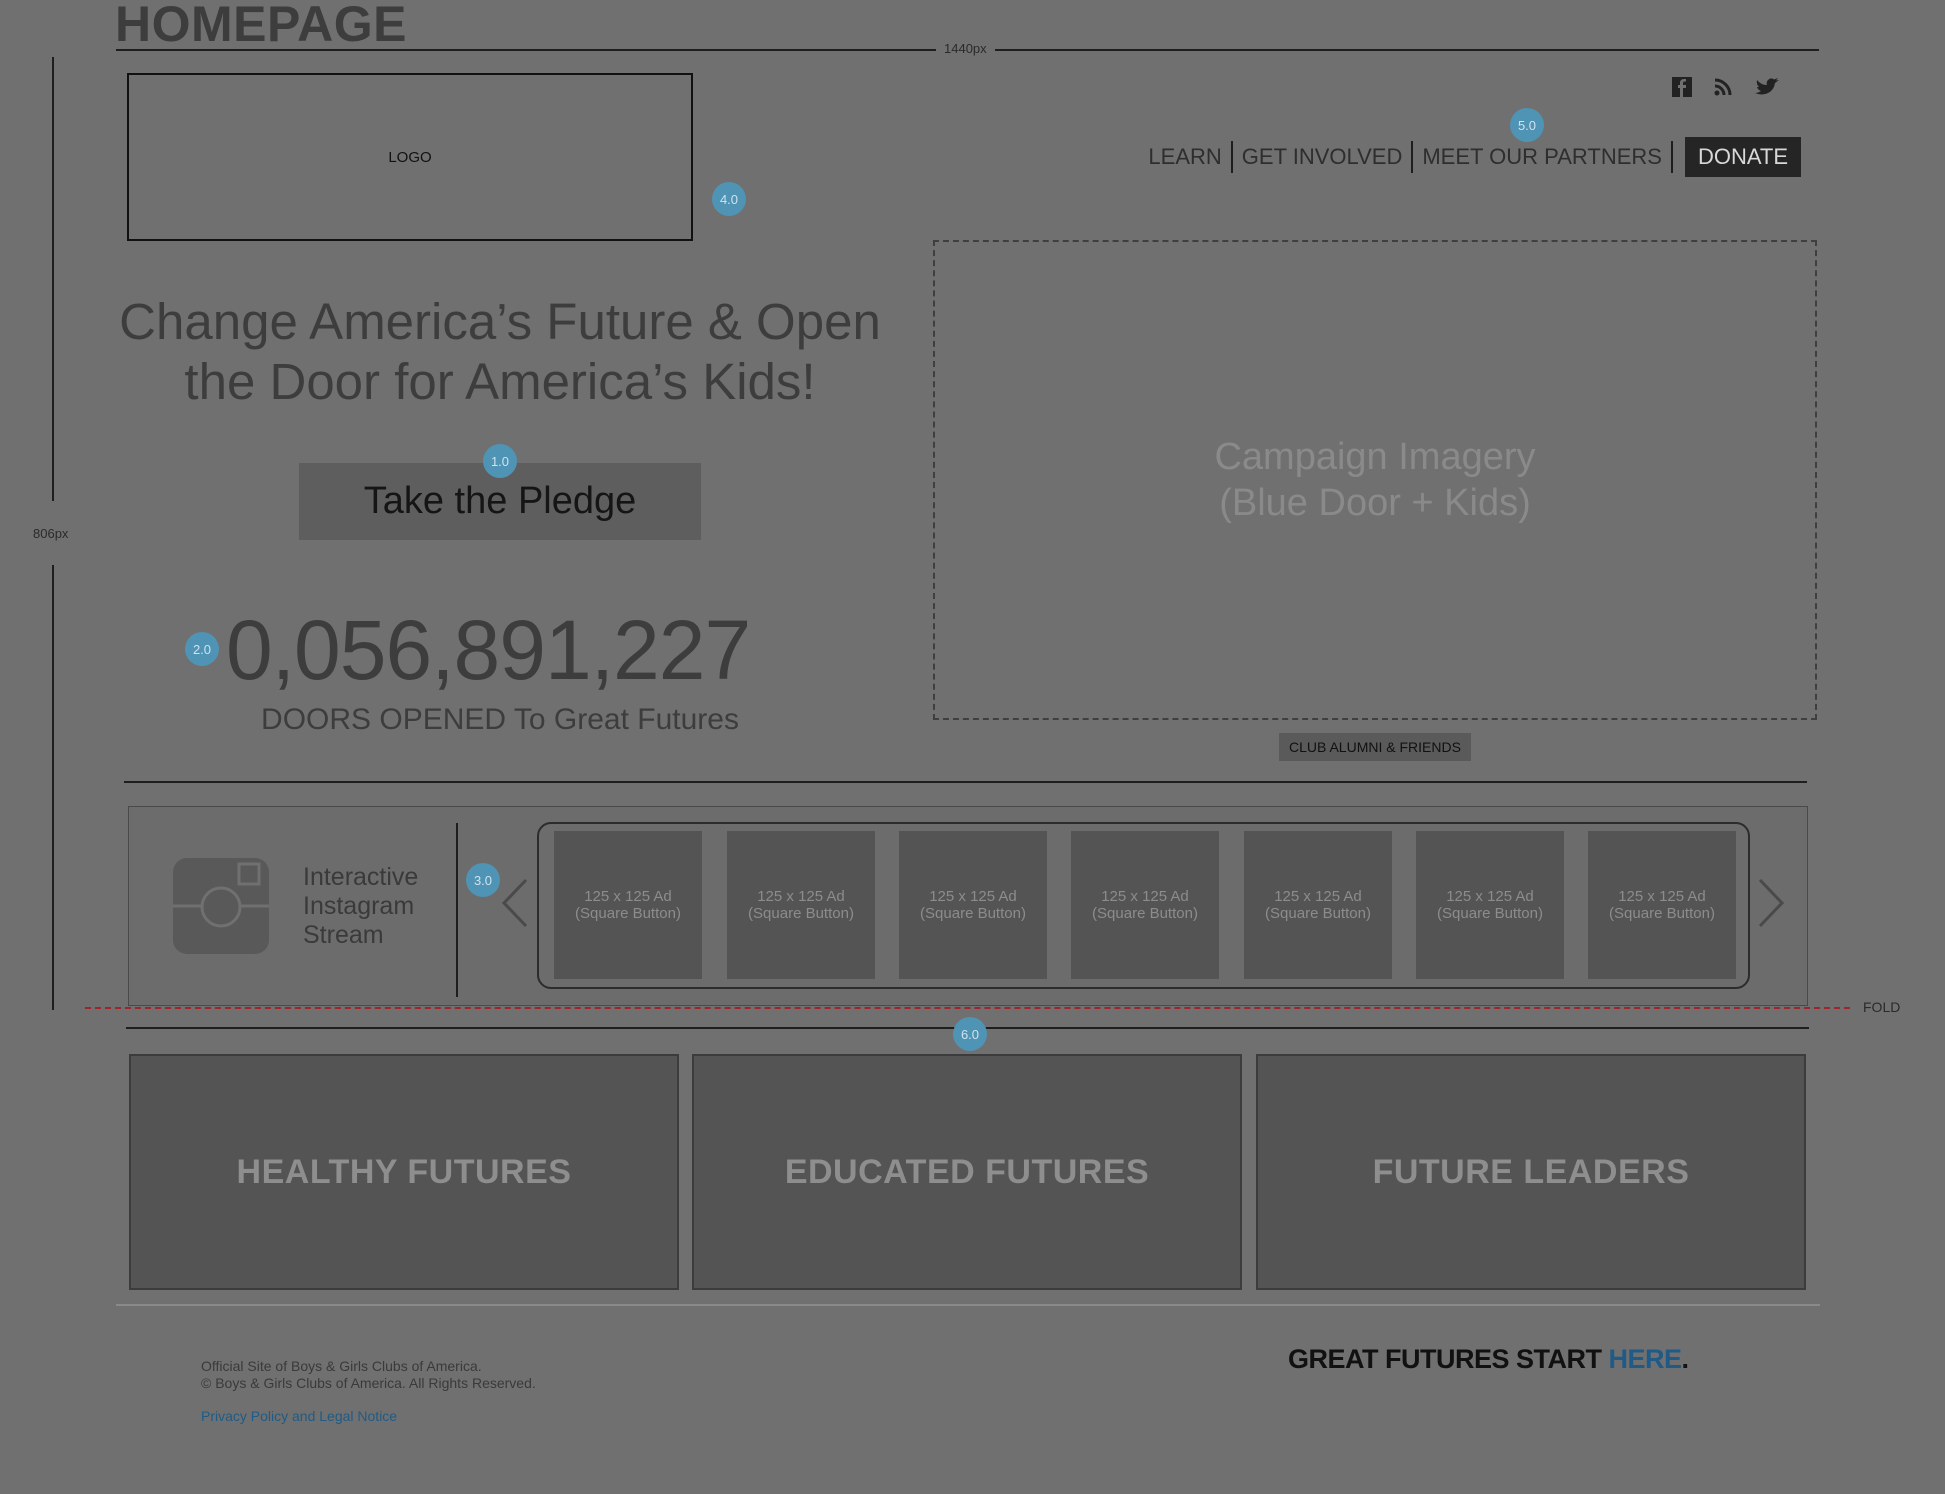 The image size is (1945, 1494). What do you see at coordinates (967, 1172) in the screenshot?
I see `card-educated-futures: EDUCATED FUTURES` at bounding box center [967, 1172].